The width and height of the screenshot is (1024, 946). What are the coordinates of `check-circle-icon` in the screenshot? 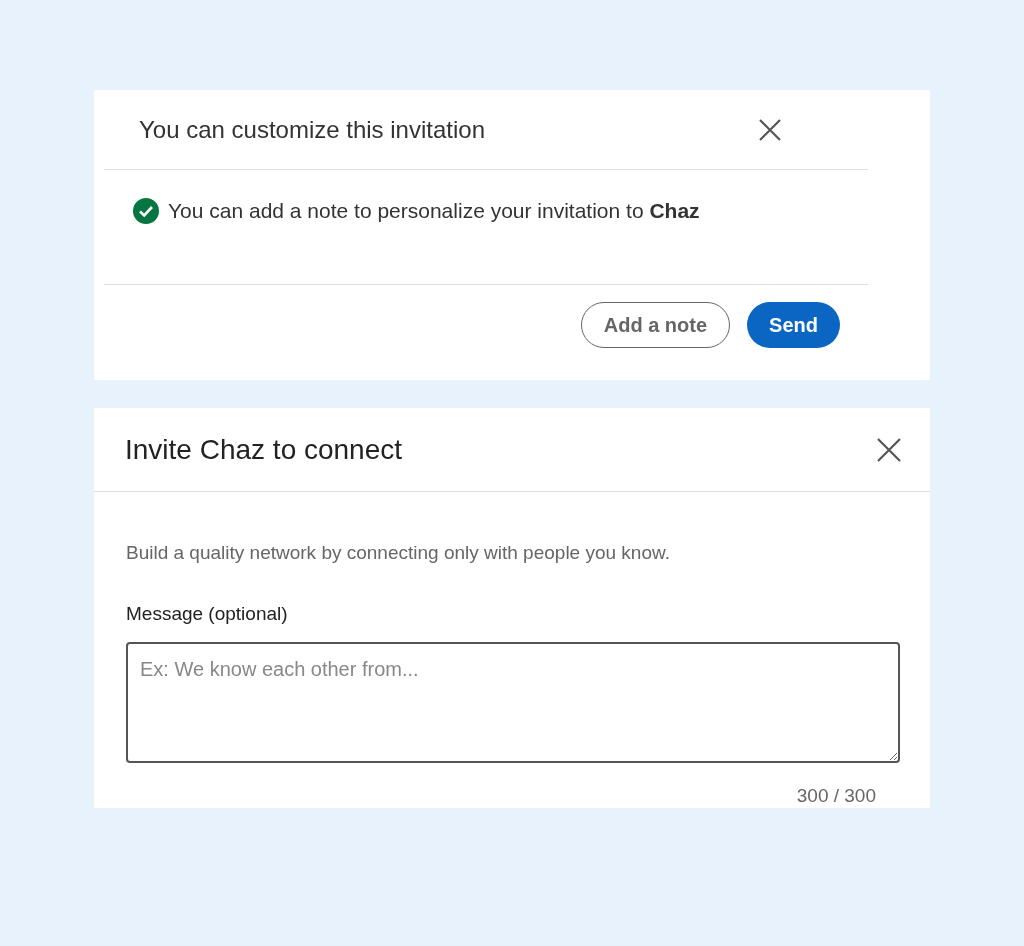 It's located at (146, 211).